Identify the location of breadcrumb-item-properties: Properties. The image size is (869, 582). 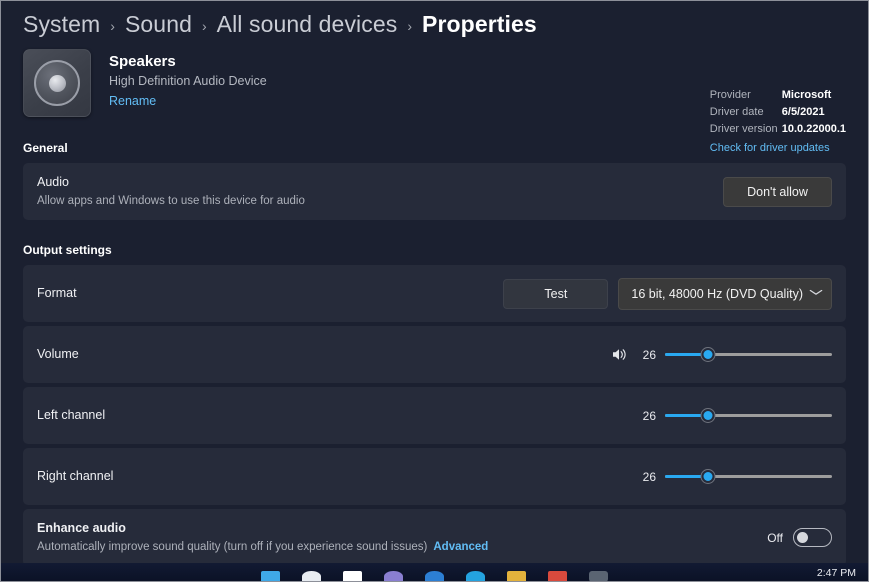
(479, 23).